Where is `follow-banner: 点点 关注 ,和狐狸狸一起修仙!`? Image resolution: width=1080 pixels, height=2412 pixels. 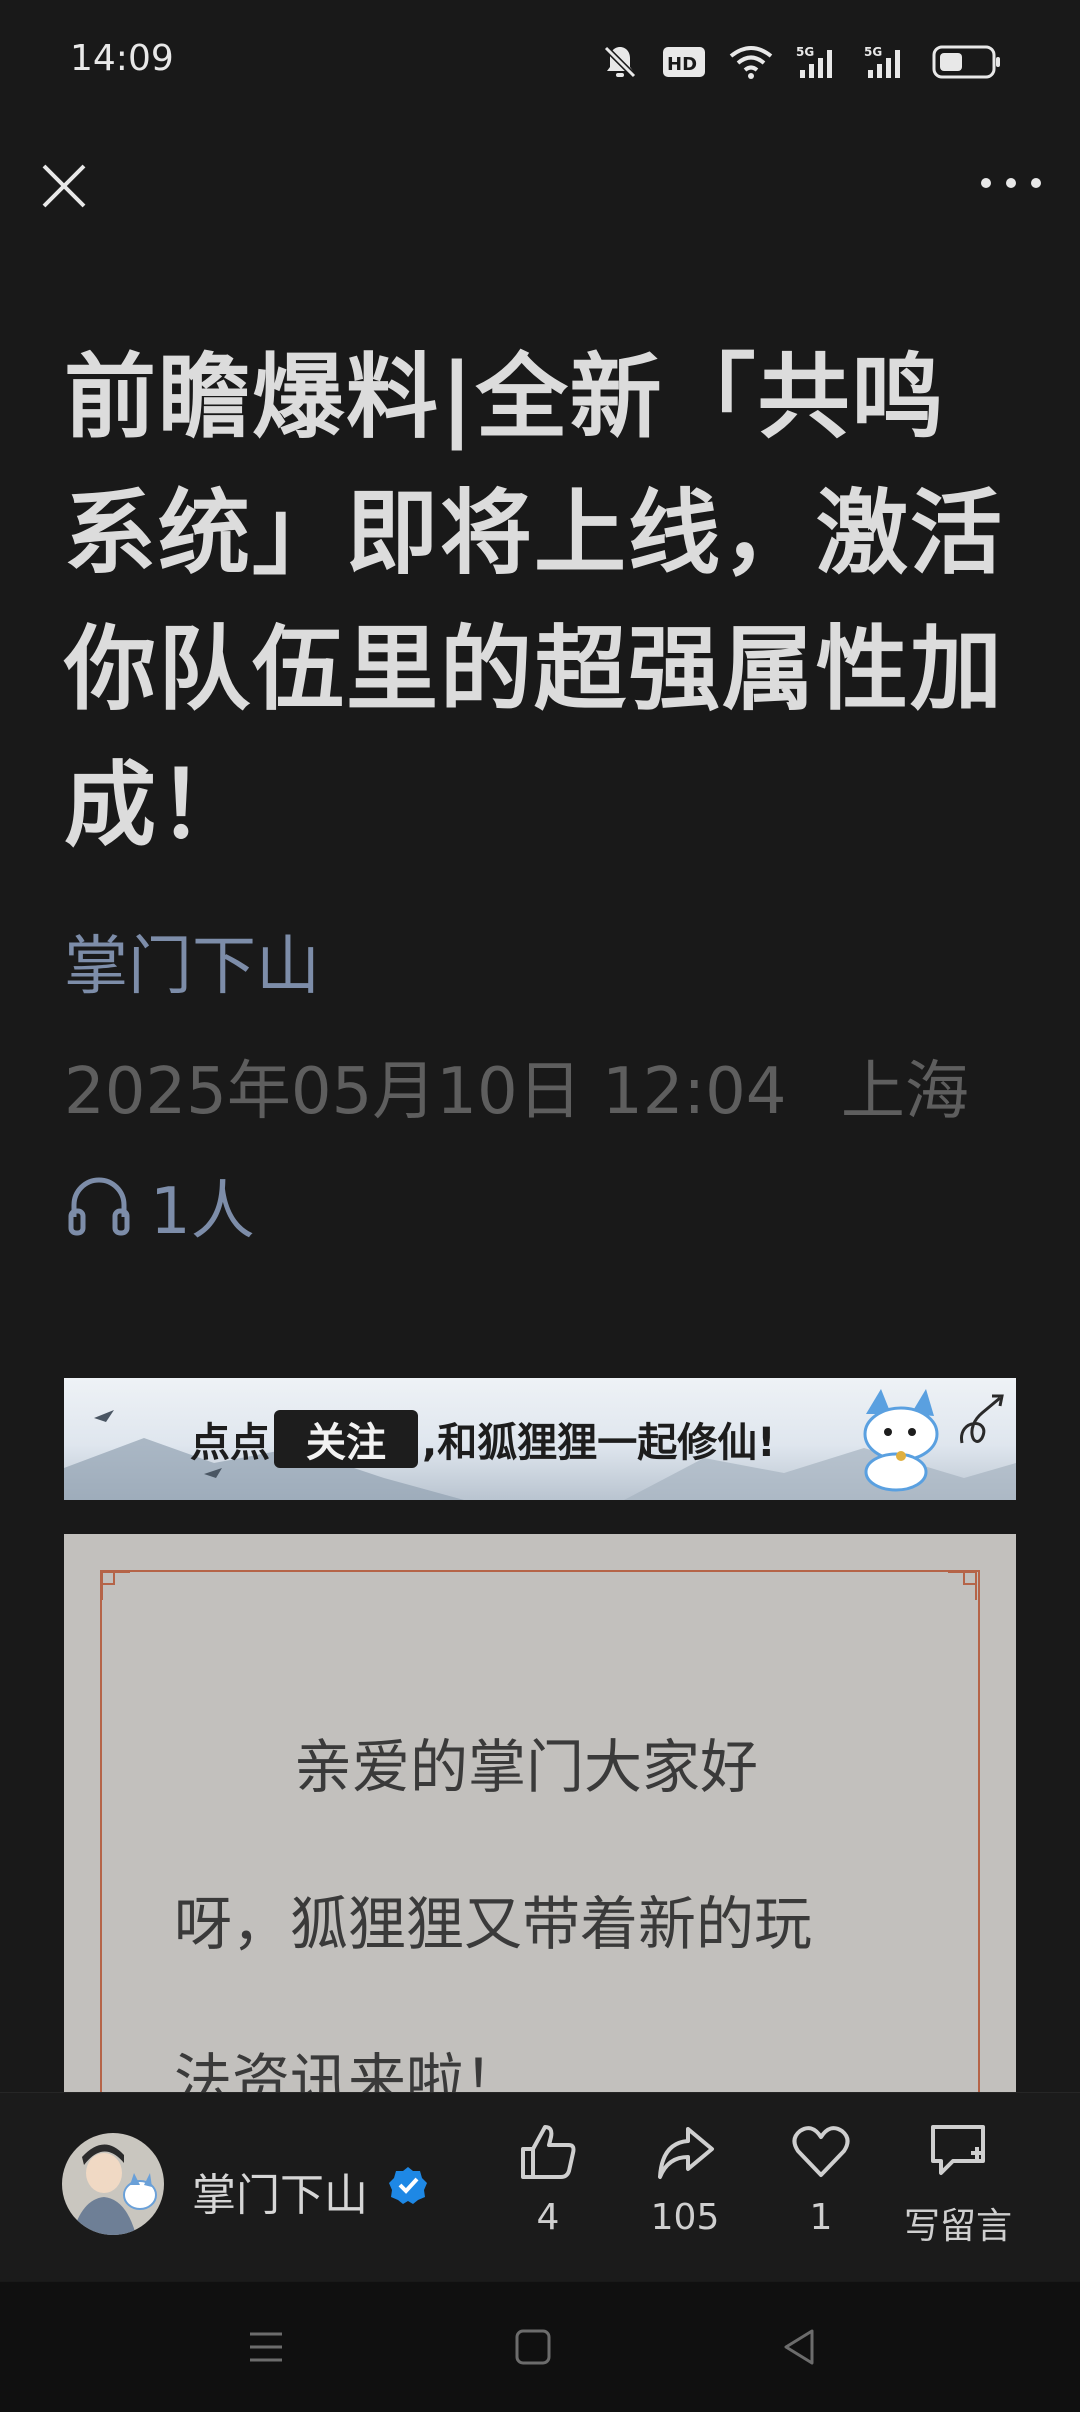
follow-banner: 点点 关注 ,和狐狸狸一起修仙! is located at coordinates (540, 1439).